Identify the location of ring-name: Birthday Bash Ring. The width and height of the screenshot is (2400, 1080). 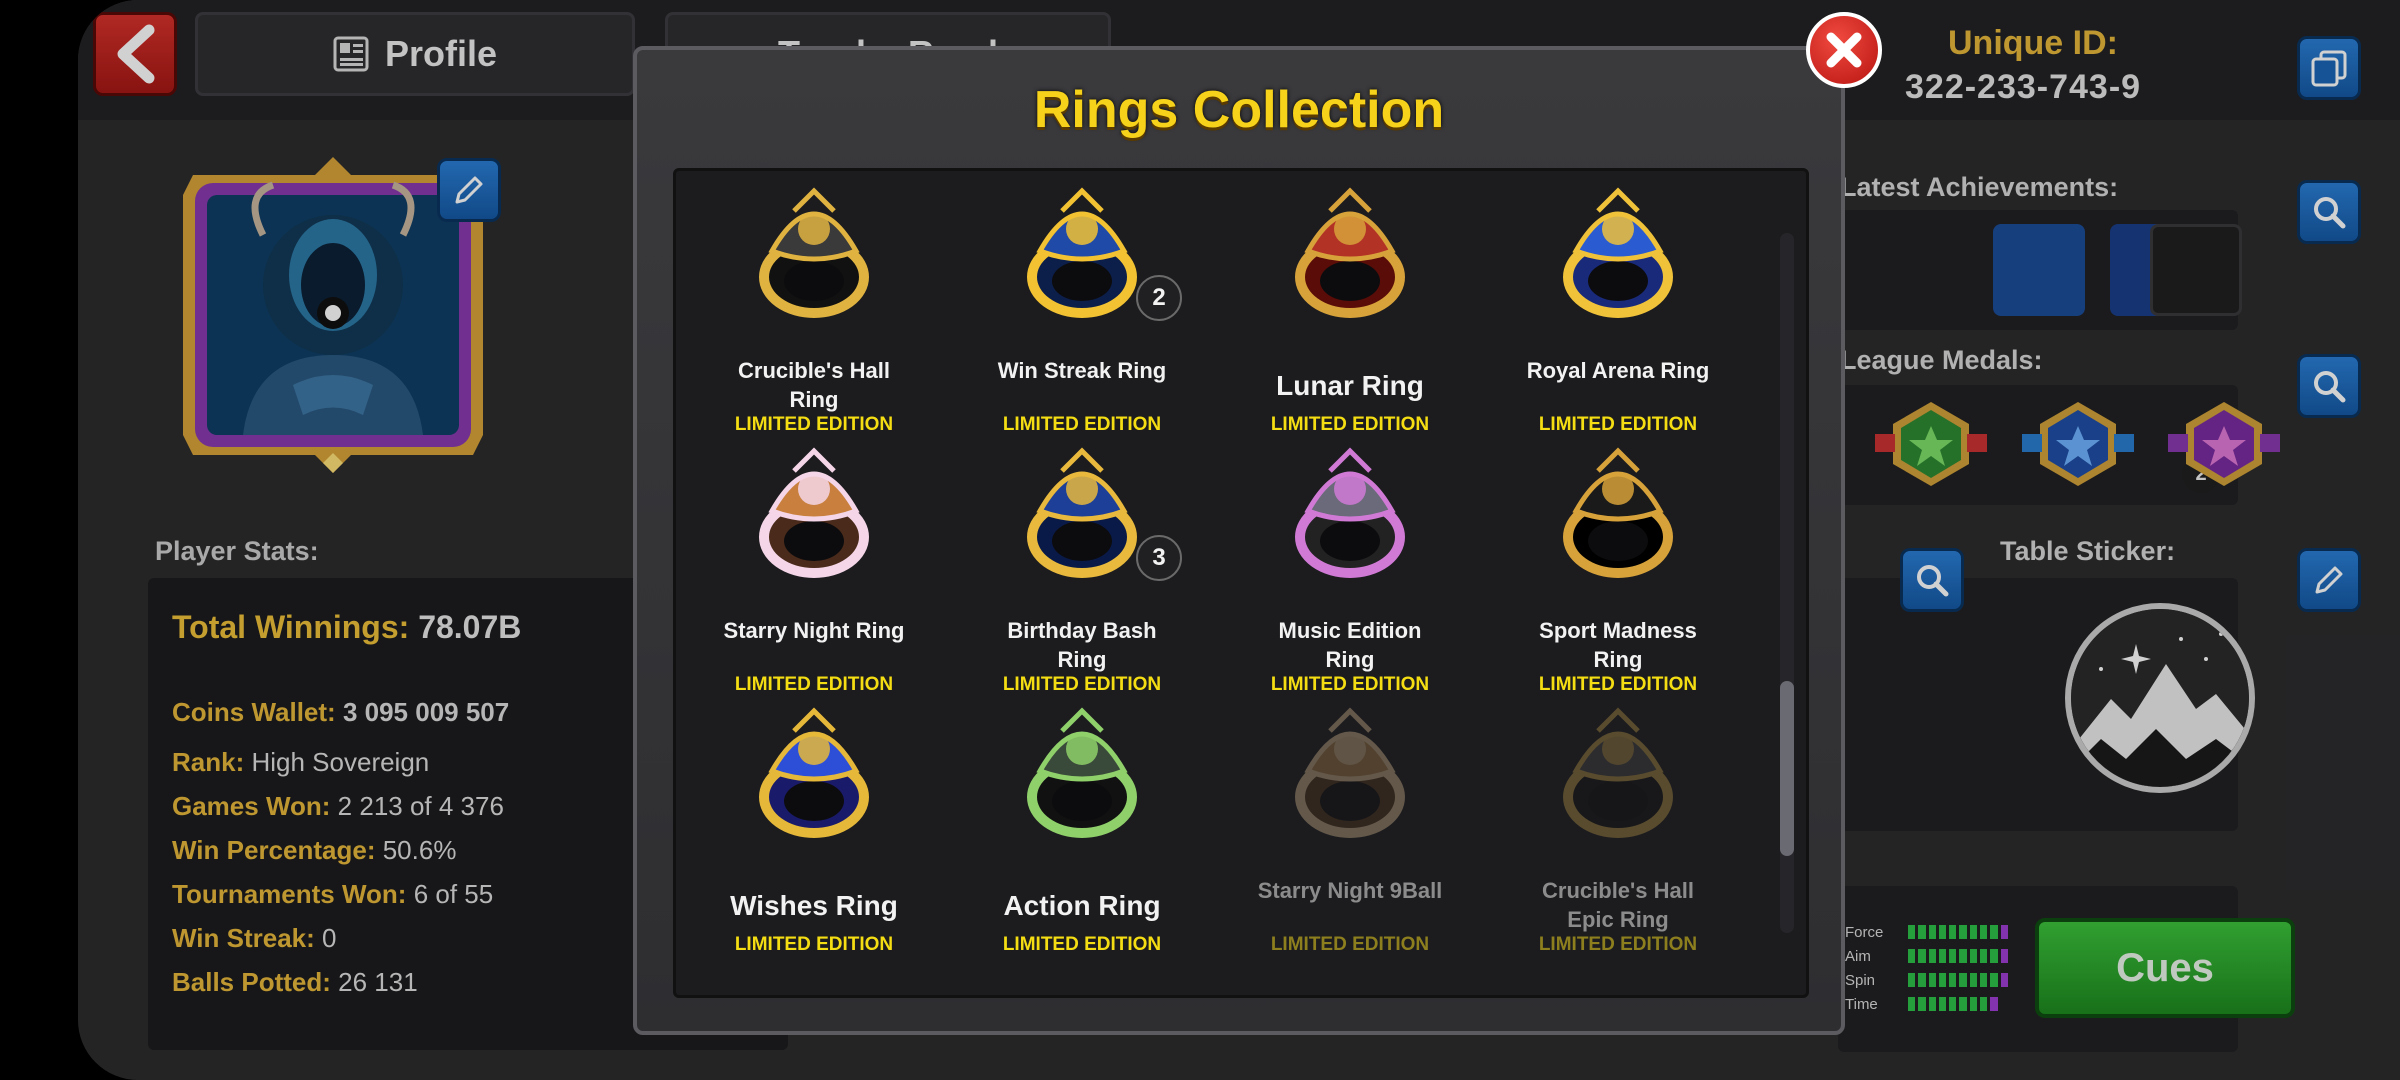
(1082, 645).